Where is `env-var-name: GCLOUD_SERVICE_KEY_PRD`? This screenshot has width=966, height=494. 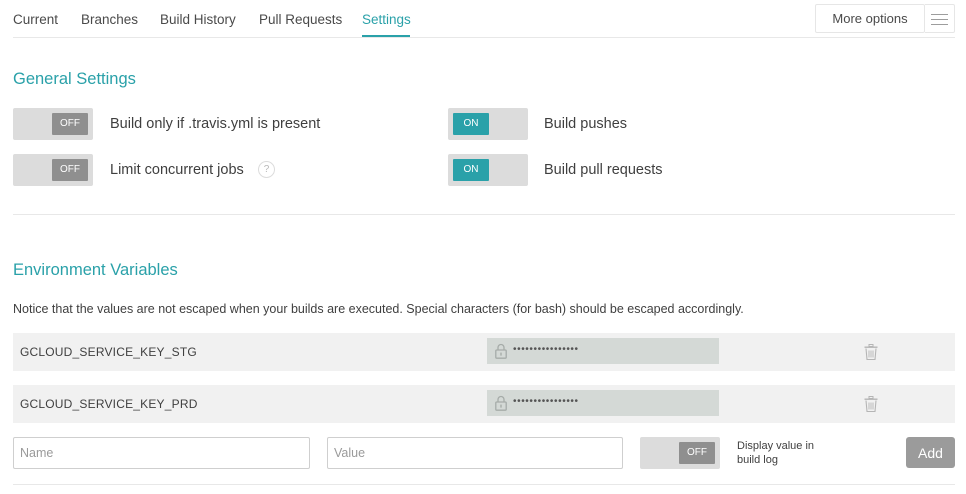
env-var-name: GCLOUD_SERVICE_KEY_PRD is located at coordinates (109, 404).